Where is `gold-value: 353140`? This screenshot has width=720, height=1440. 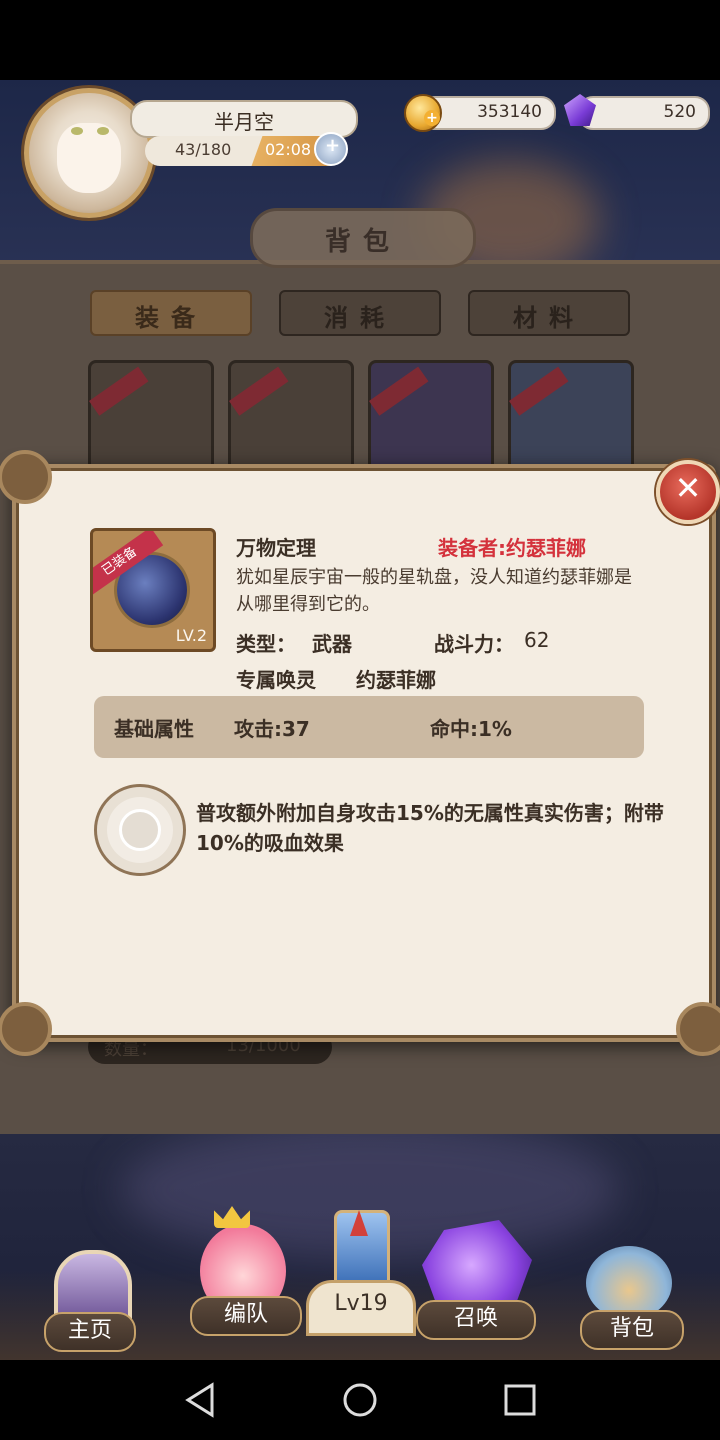
gold-value: 353140 is located at coordinates (509, 112).